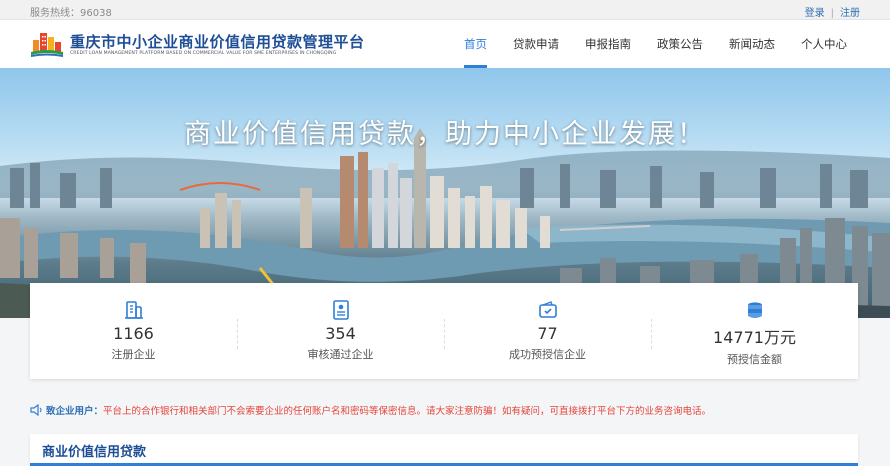 The image size is (890, 466). I want to click on stat-value: 77, so click(547, 333).